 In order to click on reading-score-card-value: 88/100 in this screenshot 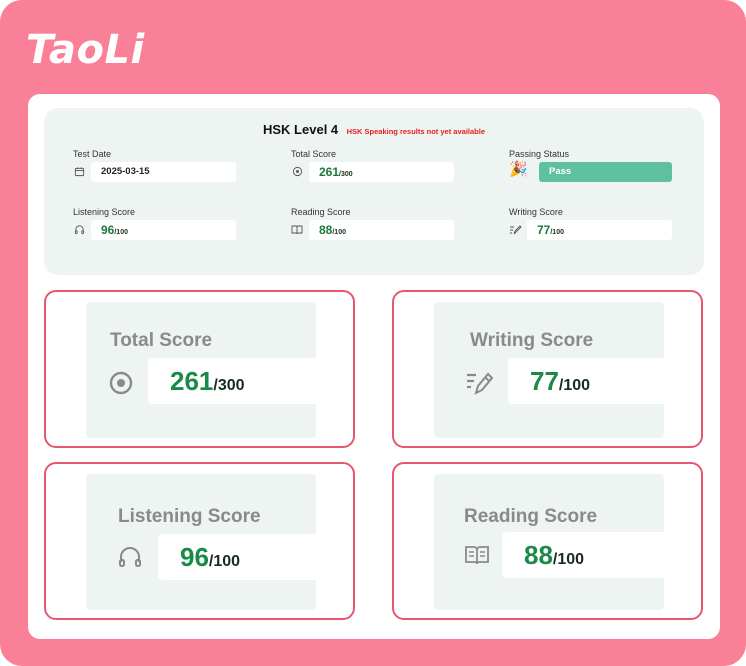, I will do `click(597, 555)`.